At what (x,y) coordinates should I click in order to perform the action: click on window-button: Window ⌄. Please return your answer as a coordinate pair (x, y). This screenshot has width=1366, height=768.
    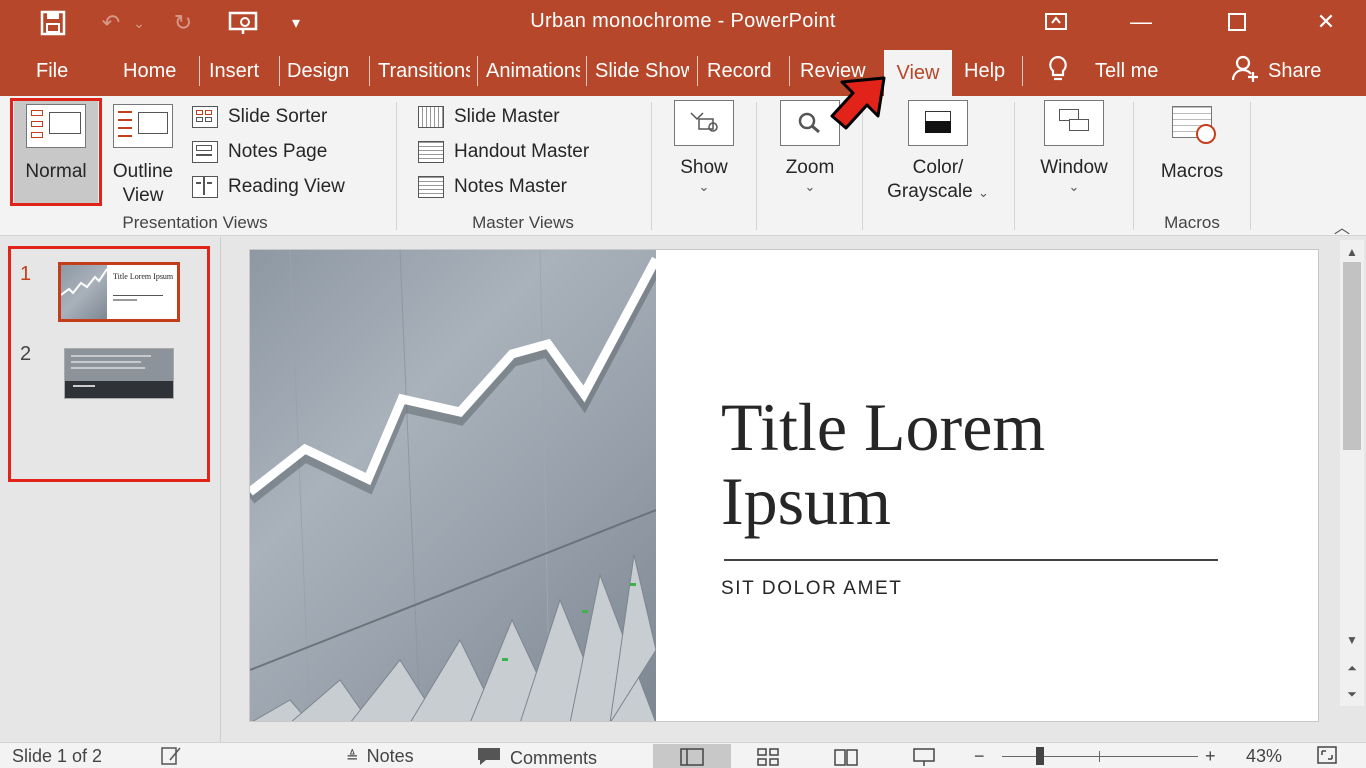
    Looking at the image, I should click on (1074, 147).